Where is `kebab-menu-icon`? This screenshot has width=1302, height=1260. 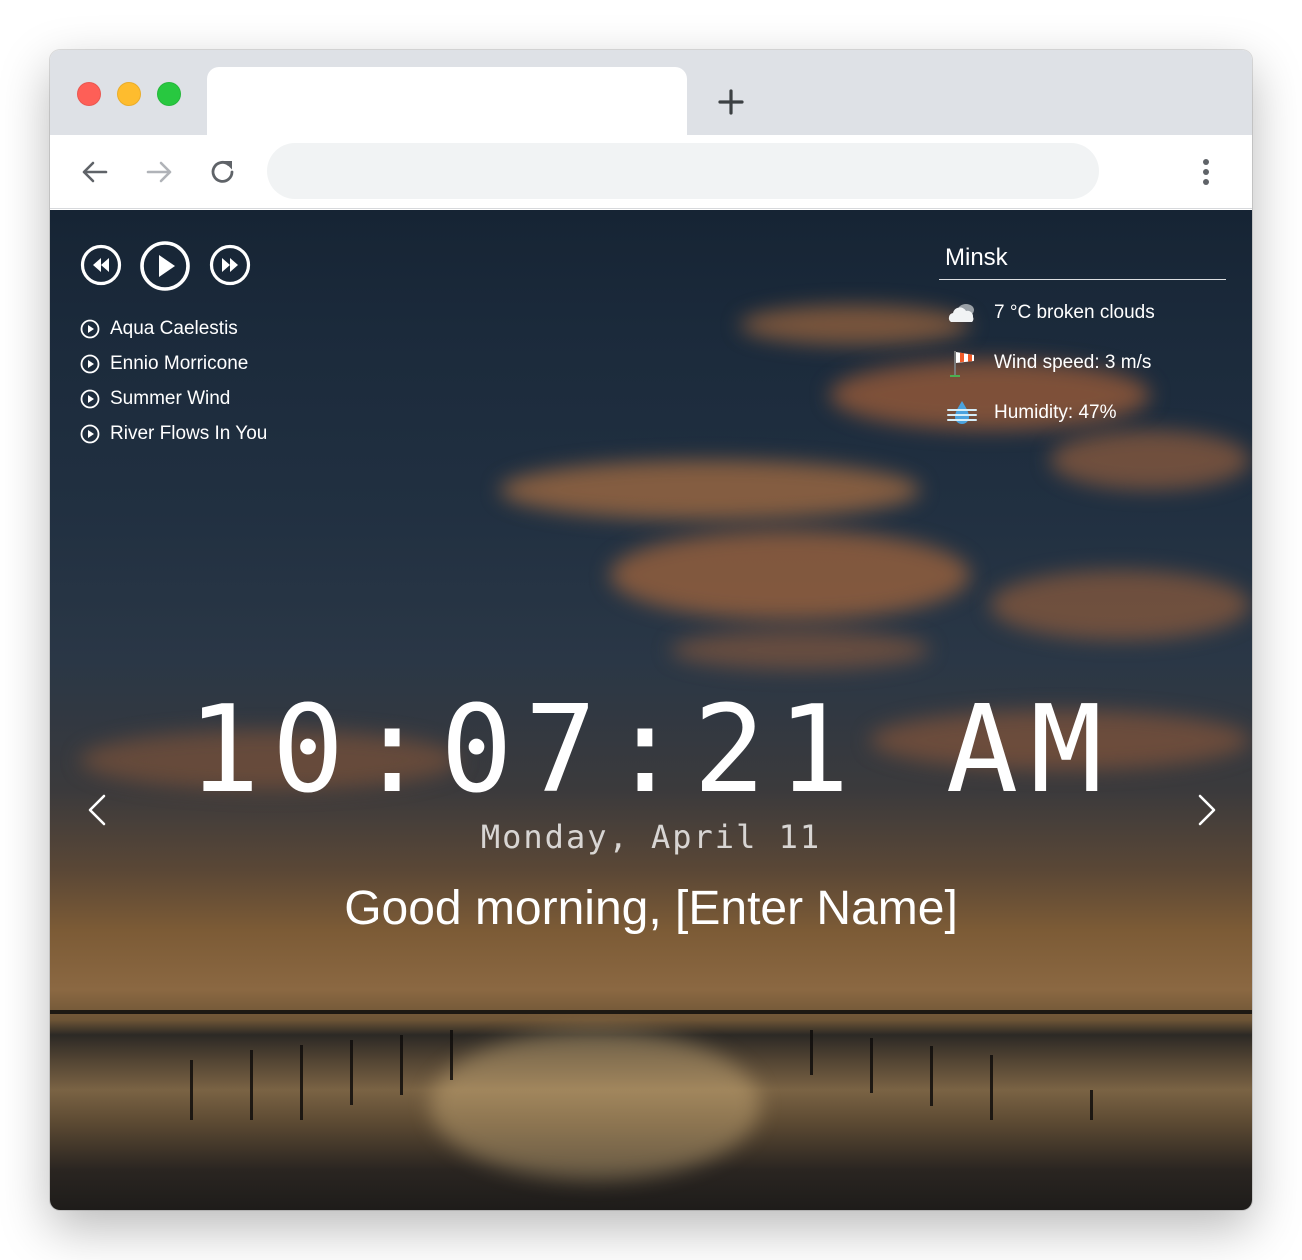
kebab-menu-icon is located at coordinates (1206, 172).